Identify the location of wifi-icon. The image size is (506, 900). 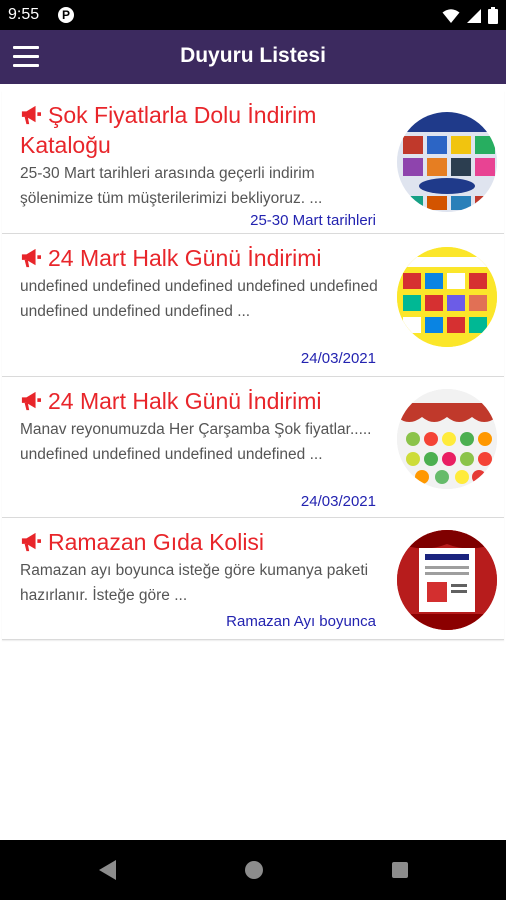
(451, 15).